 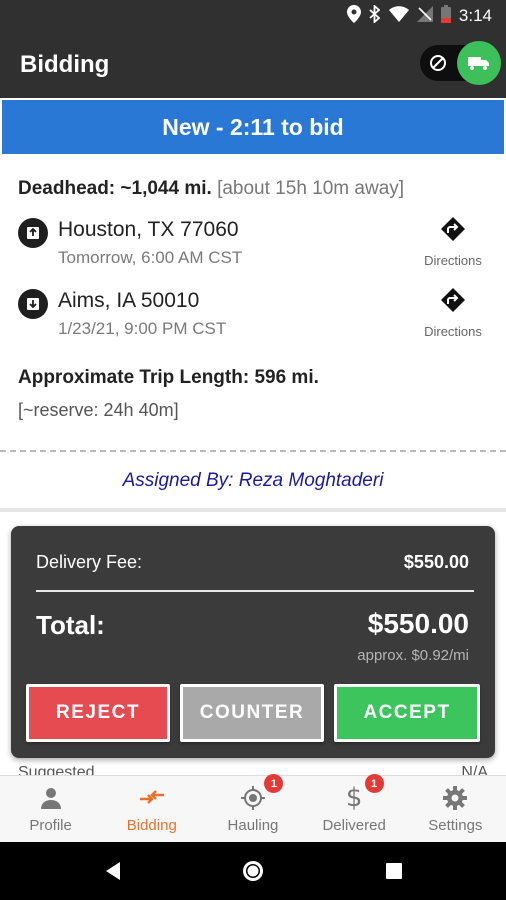 What do you see at coordinates (413, 655) in the screenshot?
I see `per-mile-rate: approx. $0.92/mi` at bounding box center [413, 655].